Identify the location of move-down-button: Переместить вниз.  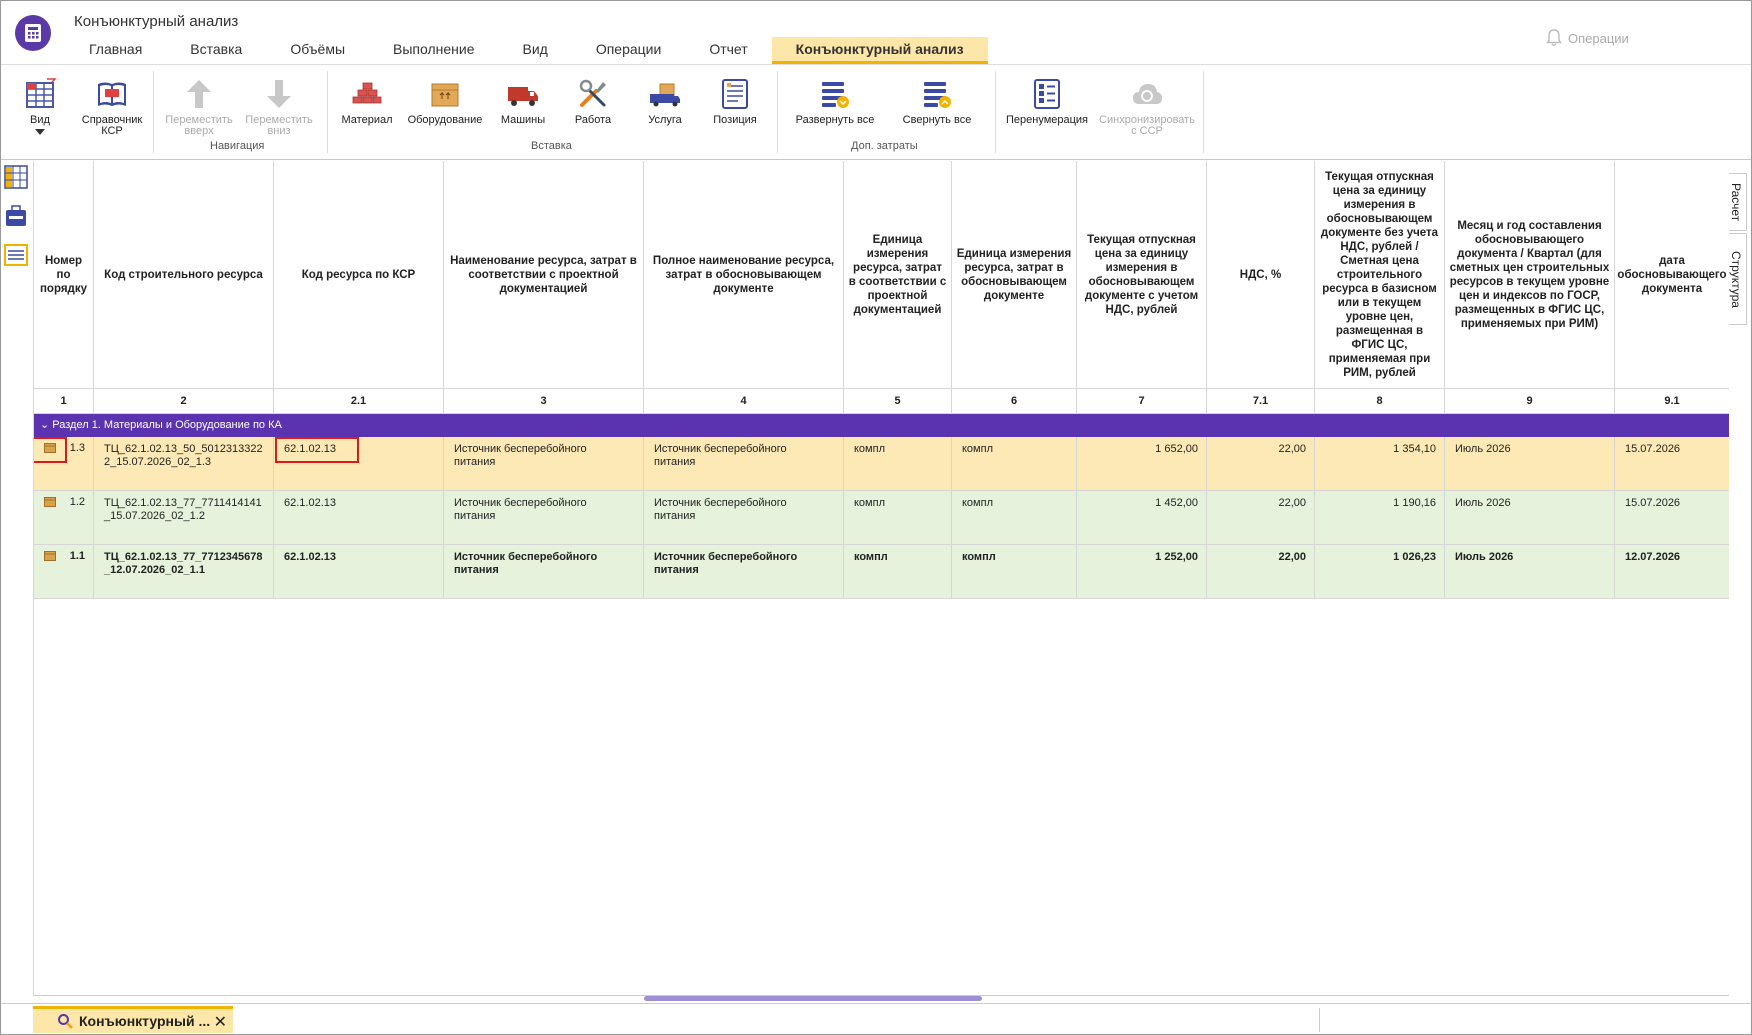
(279, 107).